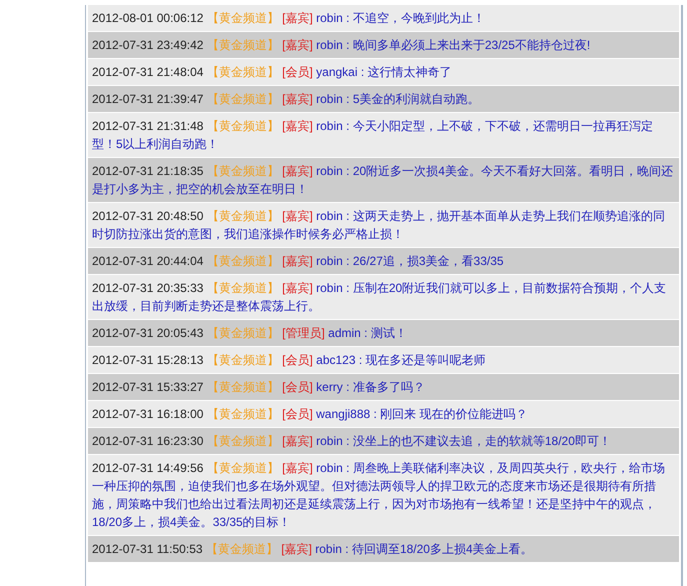 The image size is (687, 586). What do you see at coordinates (383, 135) in the screenshot?
I see `chat-message: 2012-07-31 21:31:48 【黄金频道】 [嘉宾] robin : 今天小阳定型，上不破，下不破，还需明日一拉再狂泻定型！5以上利润自动跑！` at bounding box center [383, 135].